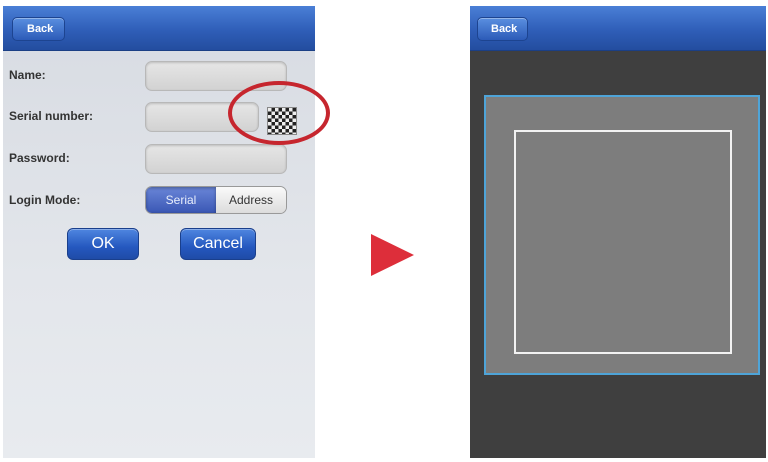 The height and width of the screenshot is (462, 768). Describe the element at coordinates (216, 159) in the screenshot. I see `password-field` at that location.